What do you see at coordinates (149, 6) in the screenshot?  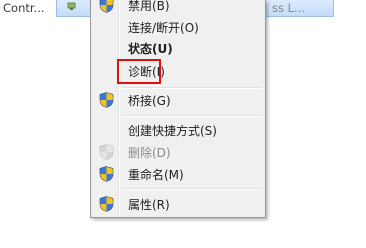 I see `menu-item-label: 禁用(B)` at bounding box center [149, 6].